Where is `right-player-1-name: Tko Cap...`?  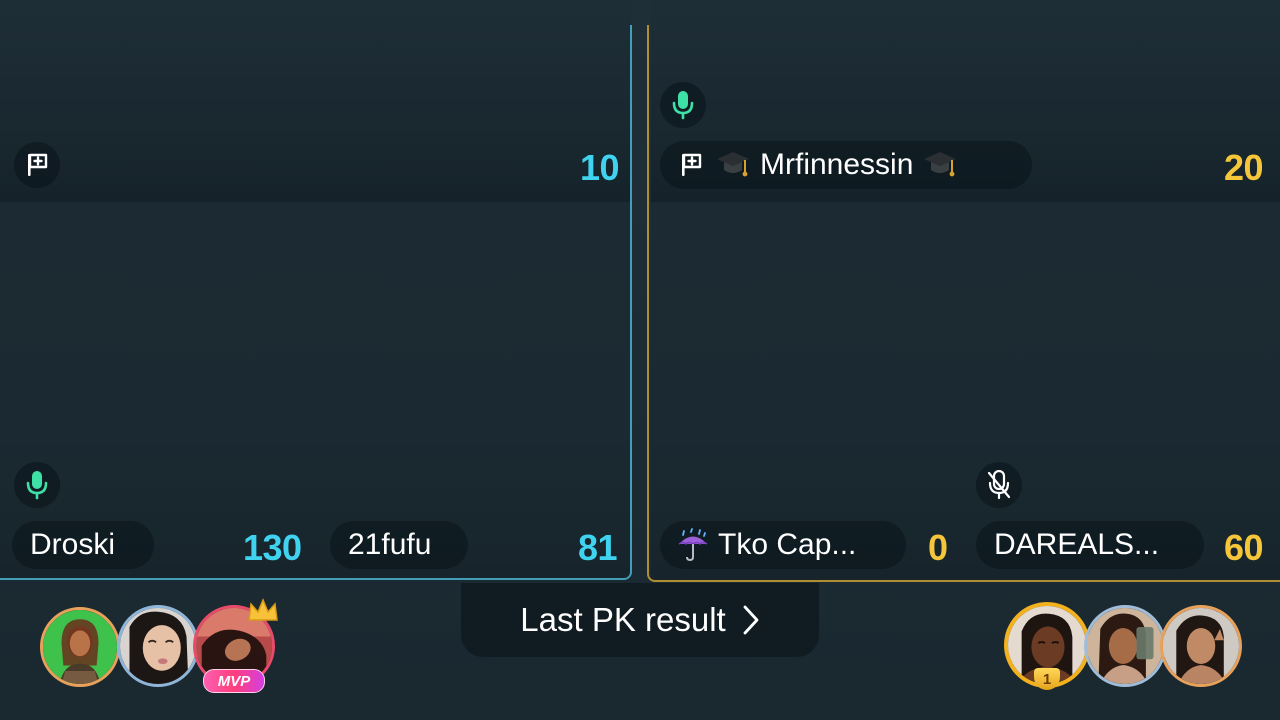
right-player-1-name: Tko Cap... is located at coordinates (787, 544).